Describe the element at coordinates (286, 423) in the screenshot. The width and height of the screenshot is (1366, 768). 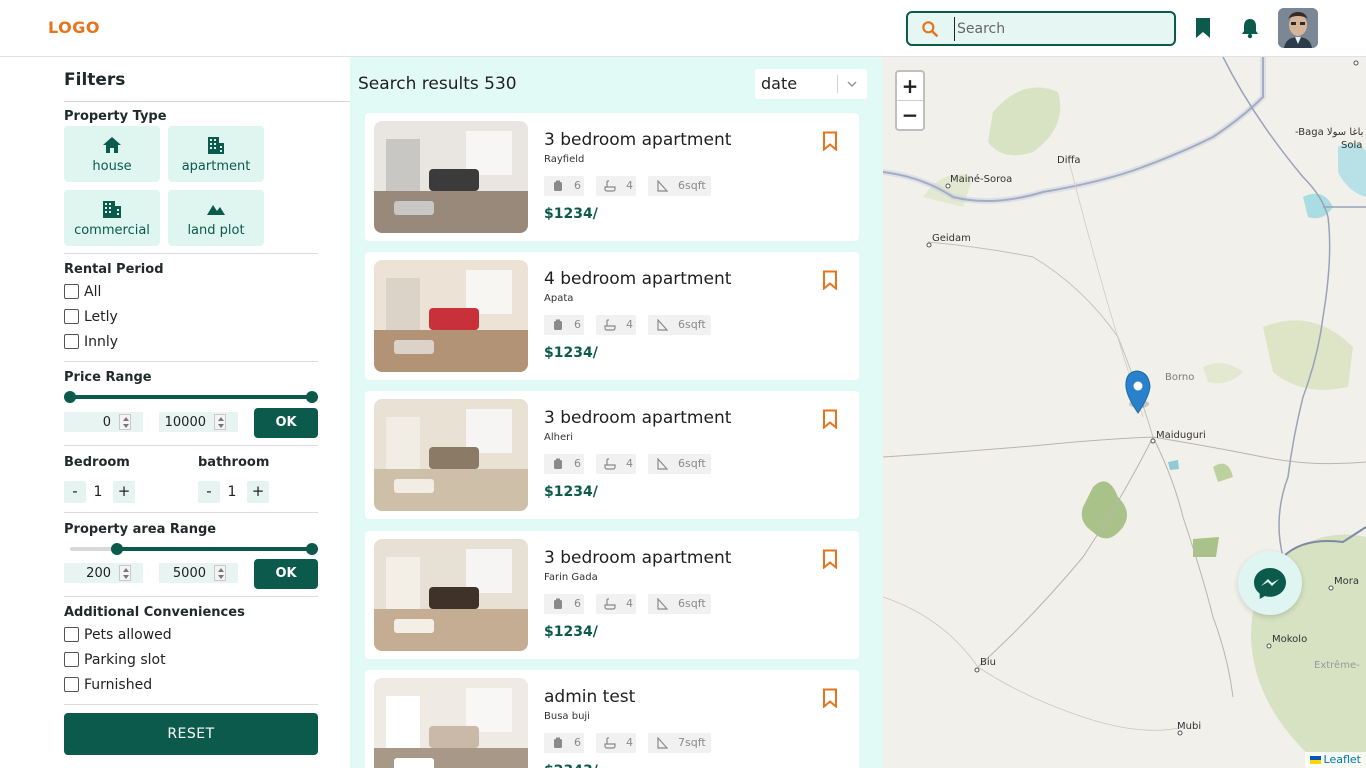
I see `price-ok-button: OK` at that location.